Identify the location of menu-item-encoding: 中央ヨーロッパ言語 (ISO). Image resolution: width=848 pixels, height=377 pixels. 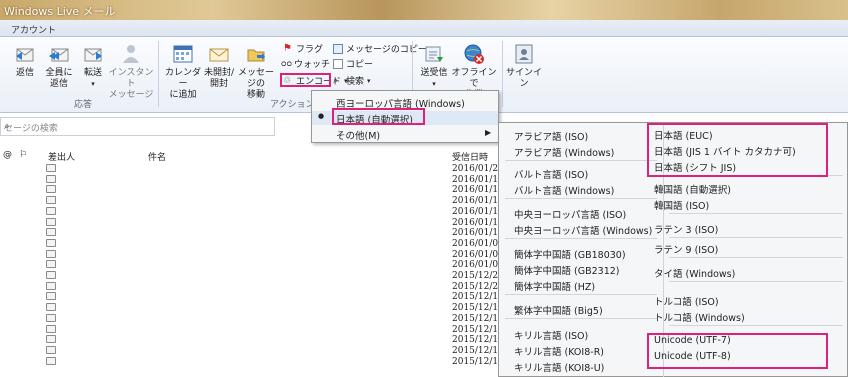
(570, 214).